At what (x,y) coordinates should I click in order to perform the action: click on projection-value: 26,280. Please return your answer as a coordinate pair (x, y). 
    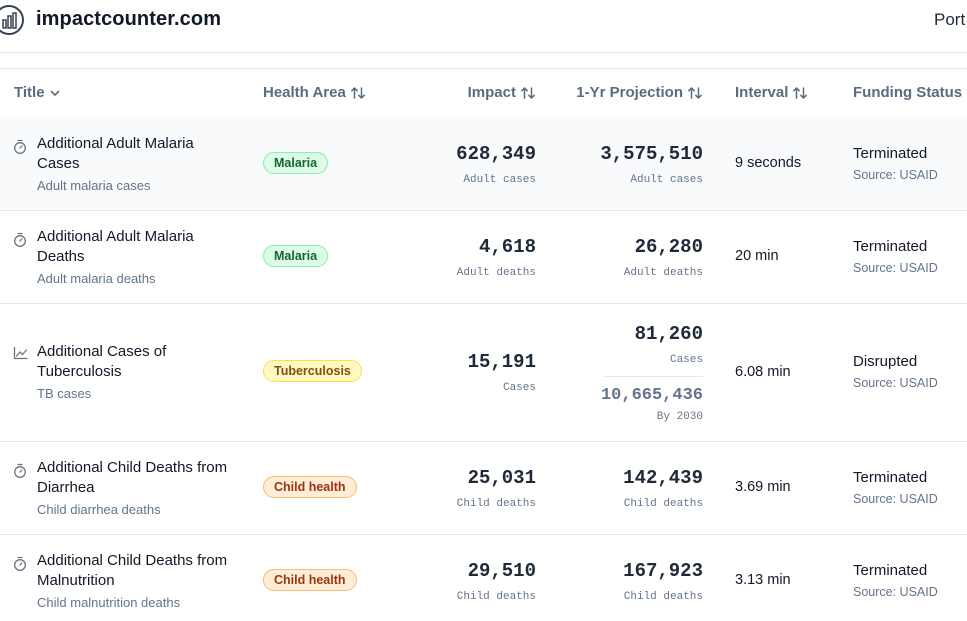
    Looking at the image, I should click on (668, 247).